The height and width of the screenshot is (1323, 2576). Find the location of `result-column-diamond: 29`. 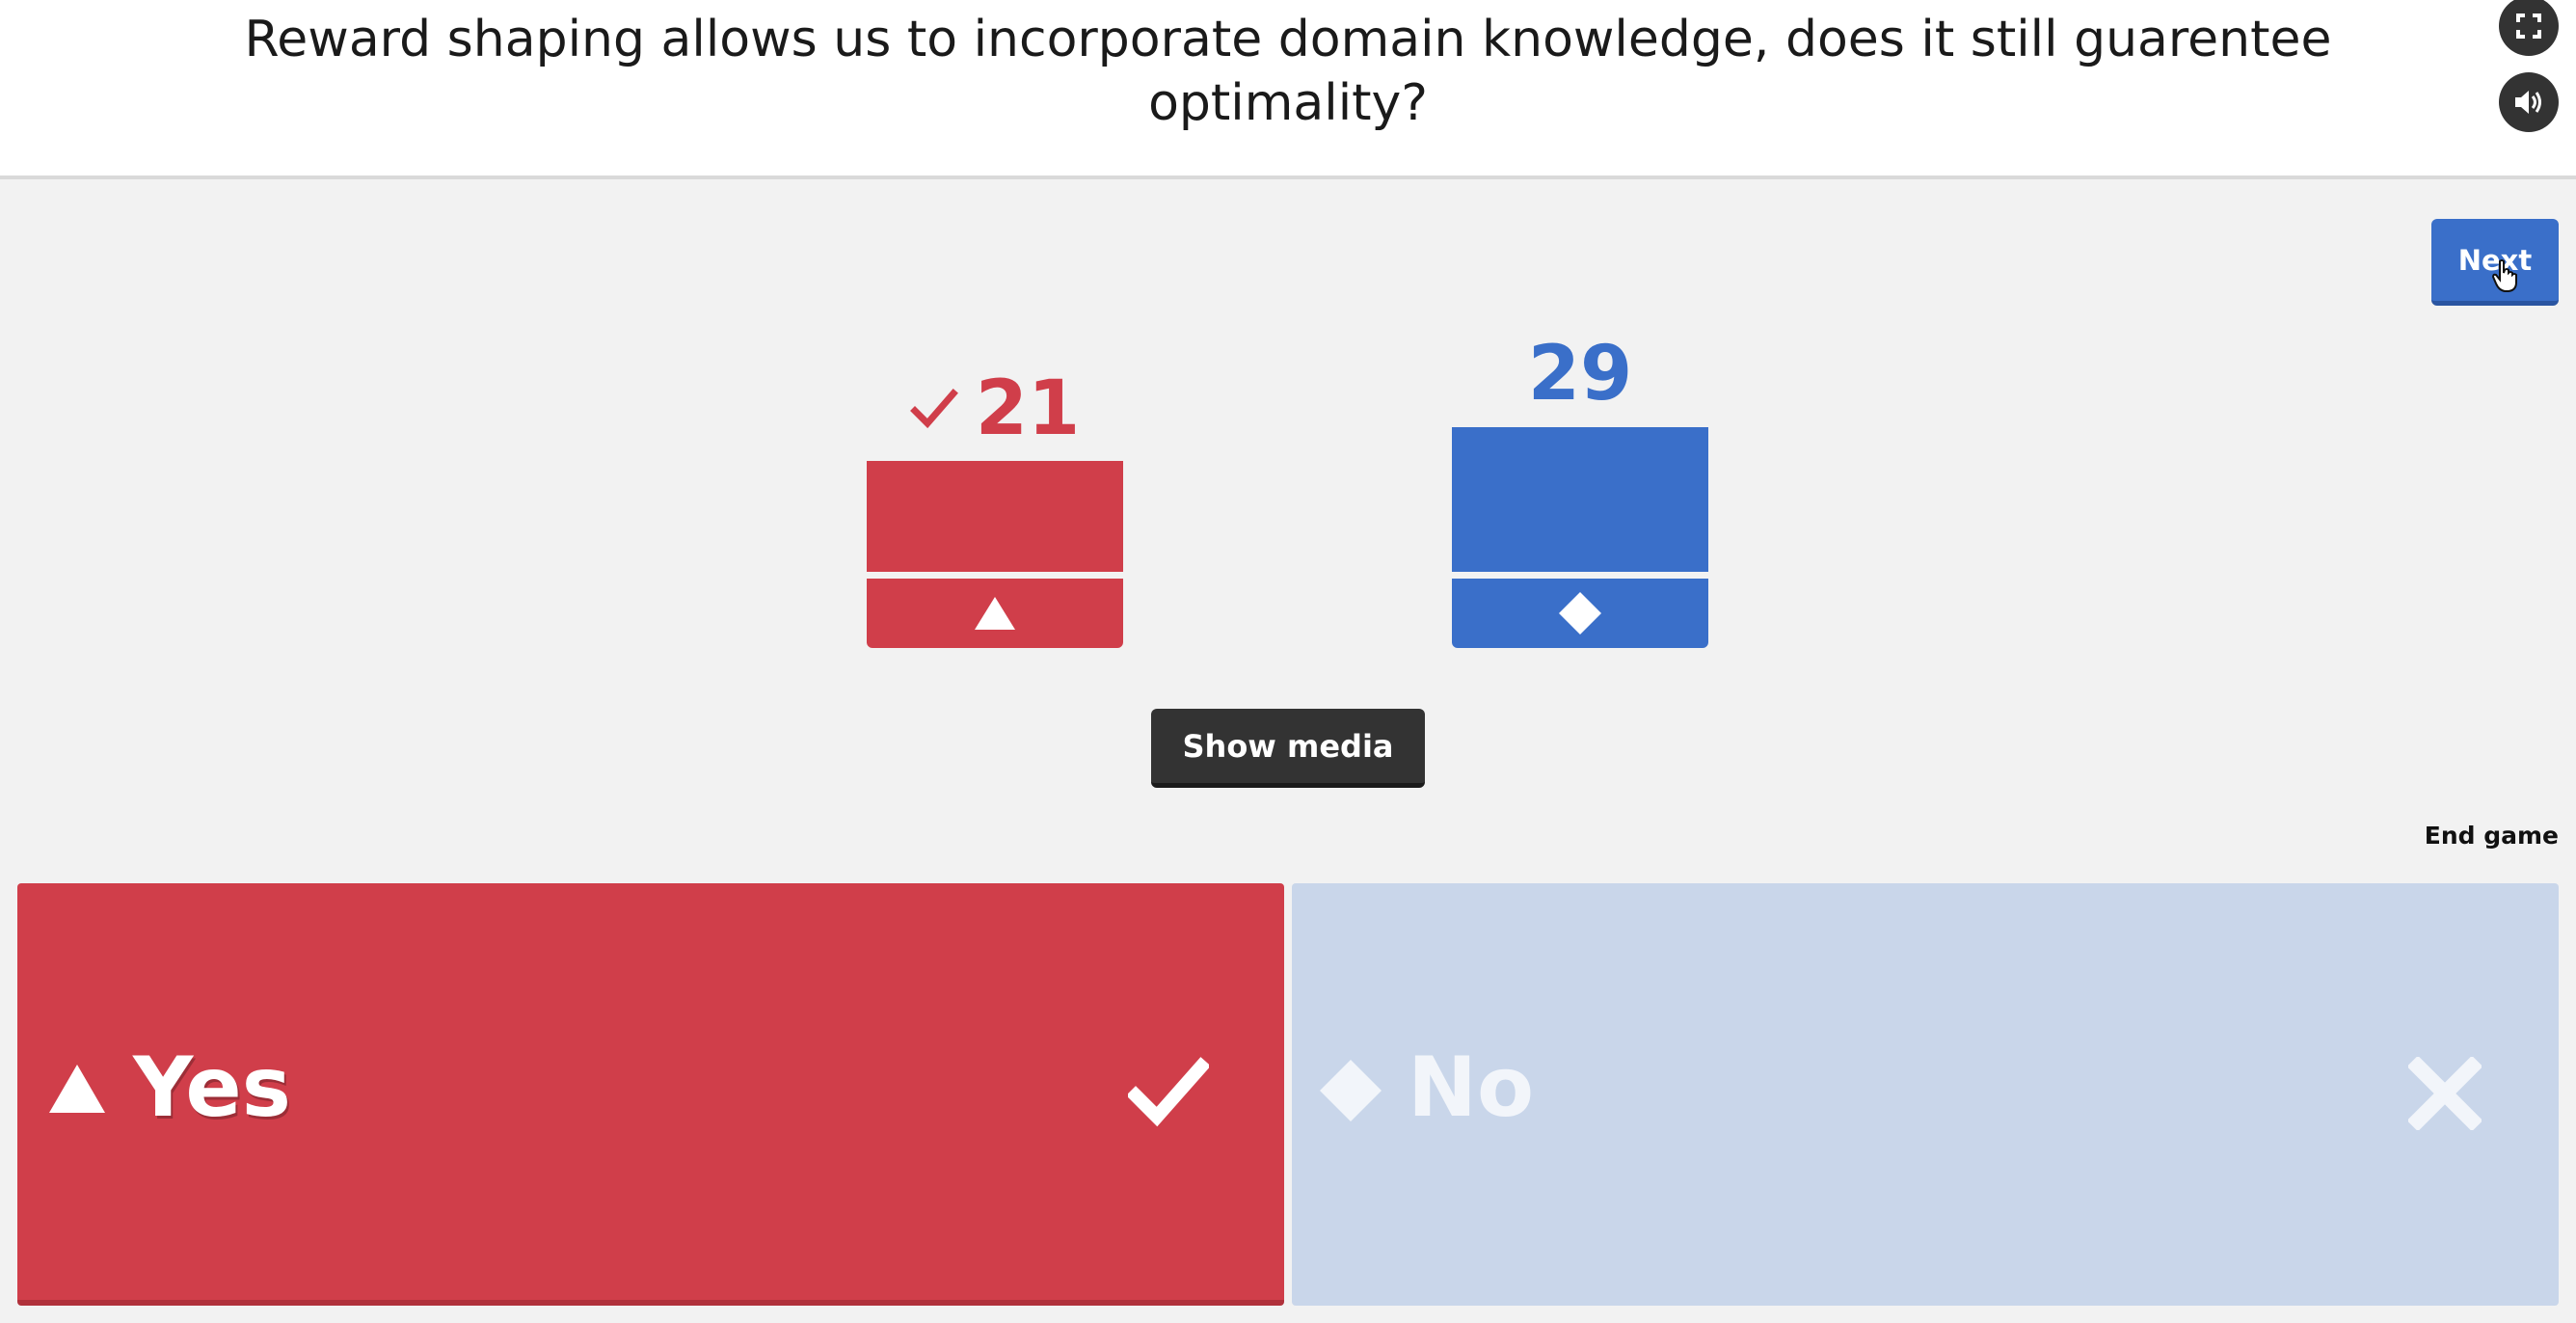

result-column-diamond: 29 is located at coordinates (1580, 492).